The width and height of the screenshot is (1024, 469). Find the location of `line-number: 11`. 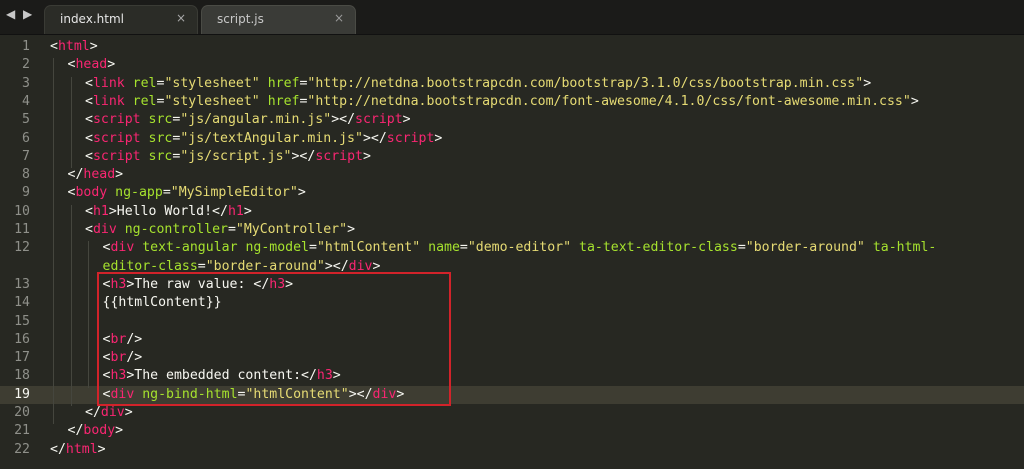

line-number: 11 is located at coordinates (22, 229).